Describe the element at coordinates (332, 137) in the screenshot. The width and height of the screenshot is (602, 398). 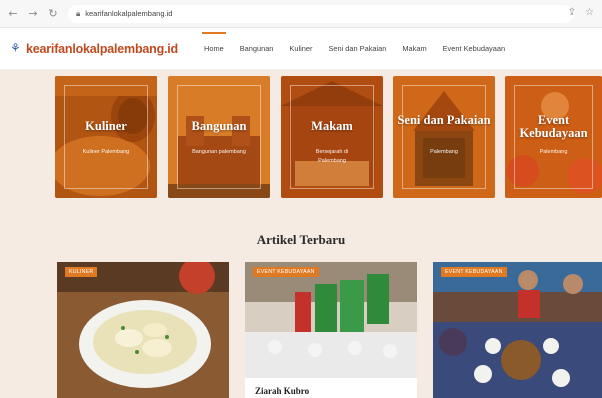
I see `category-card-makam: Makam Bersejarah di Palembang` at that location.